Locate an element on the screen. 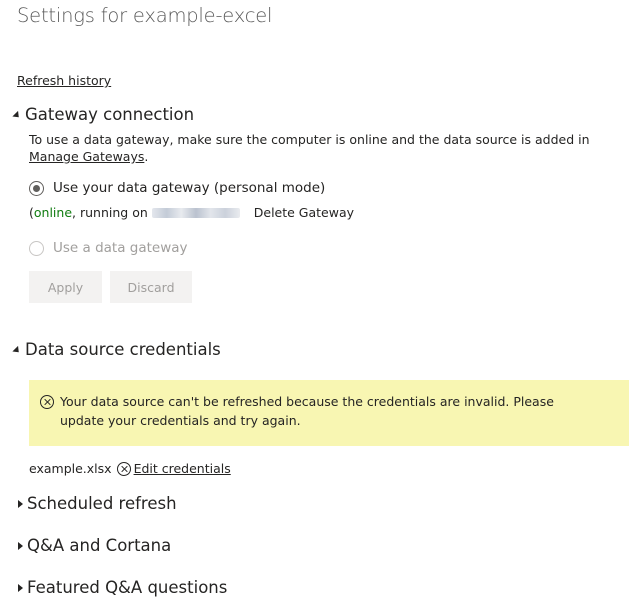 The image size is (638, 614). delete-gateway-link: Delete Gateway is located at coordinates (304, 212).